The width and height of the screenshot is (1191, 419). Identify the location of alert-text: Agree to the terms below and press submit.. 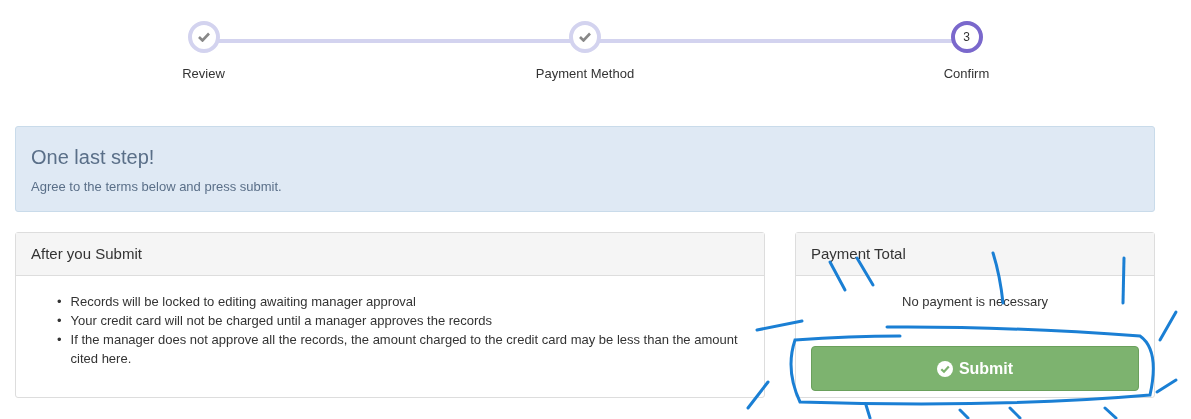
(157, 186).